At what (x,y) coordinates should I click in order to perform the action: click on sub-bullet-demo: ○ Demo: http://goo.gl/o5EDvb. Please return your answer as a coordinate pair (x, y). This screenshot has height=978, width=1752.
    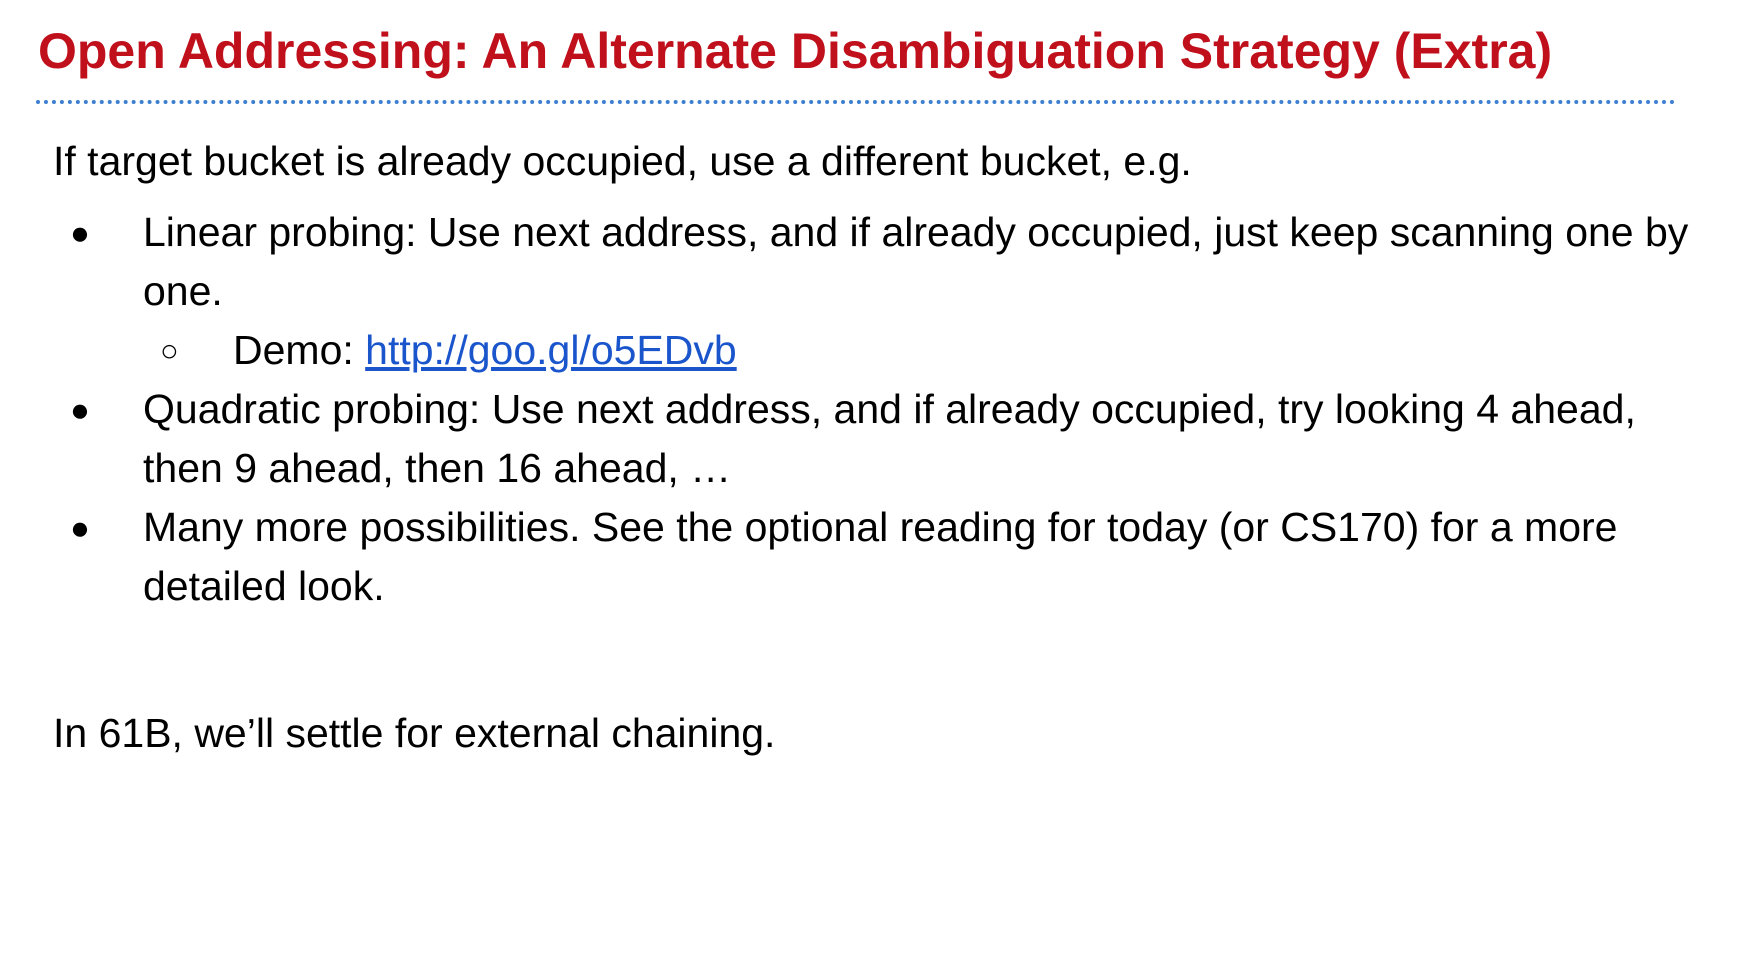
    Looking at the image, I should click on (928, 350).